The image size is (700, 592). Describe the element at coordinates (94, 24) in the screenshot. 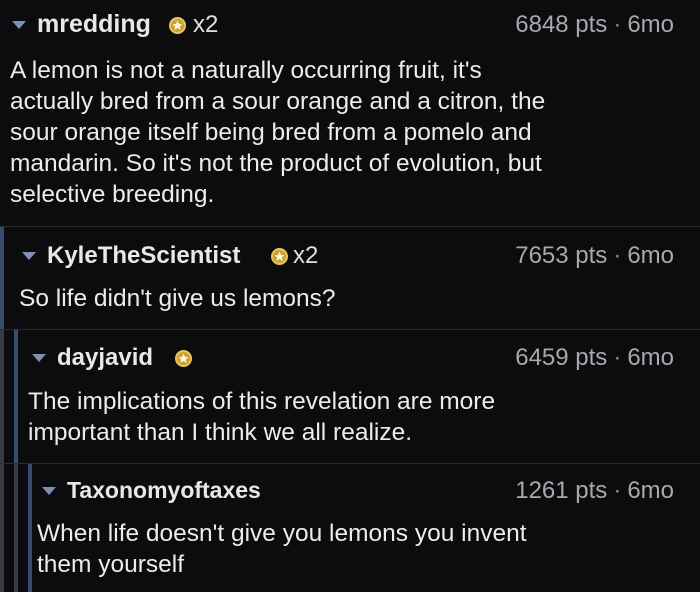

I see `username: mredding` at that location.